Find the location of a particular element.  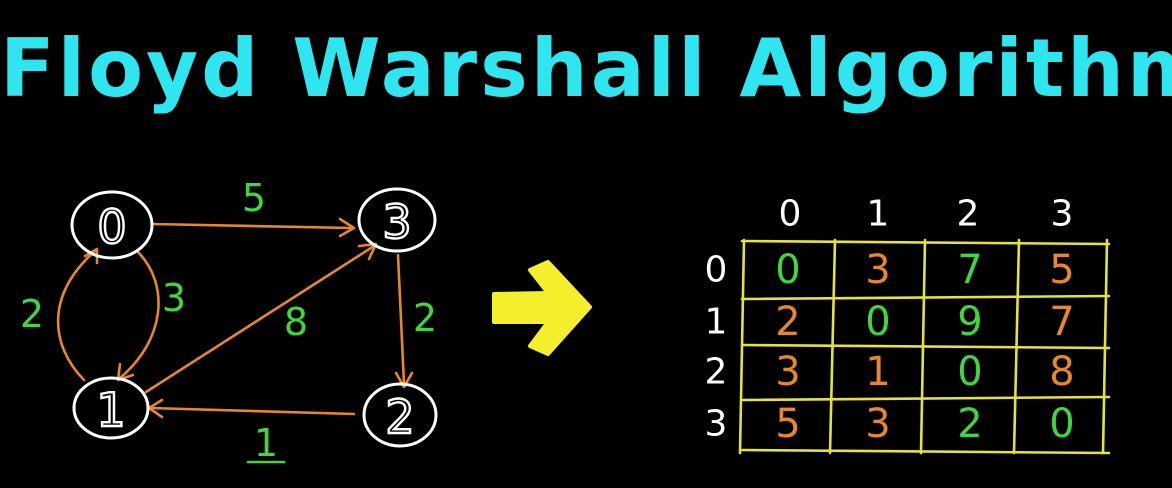

edge-weight-2-1: 1 is located at coordinates (266, 443).